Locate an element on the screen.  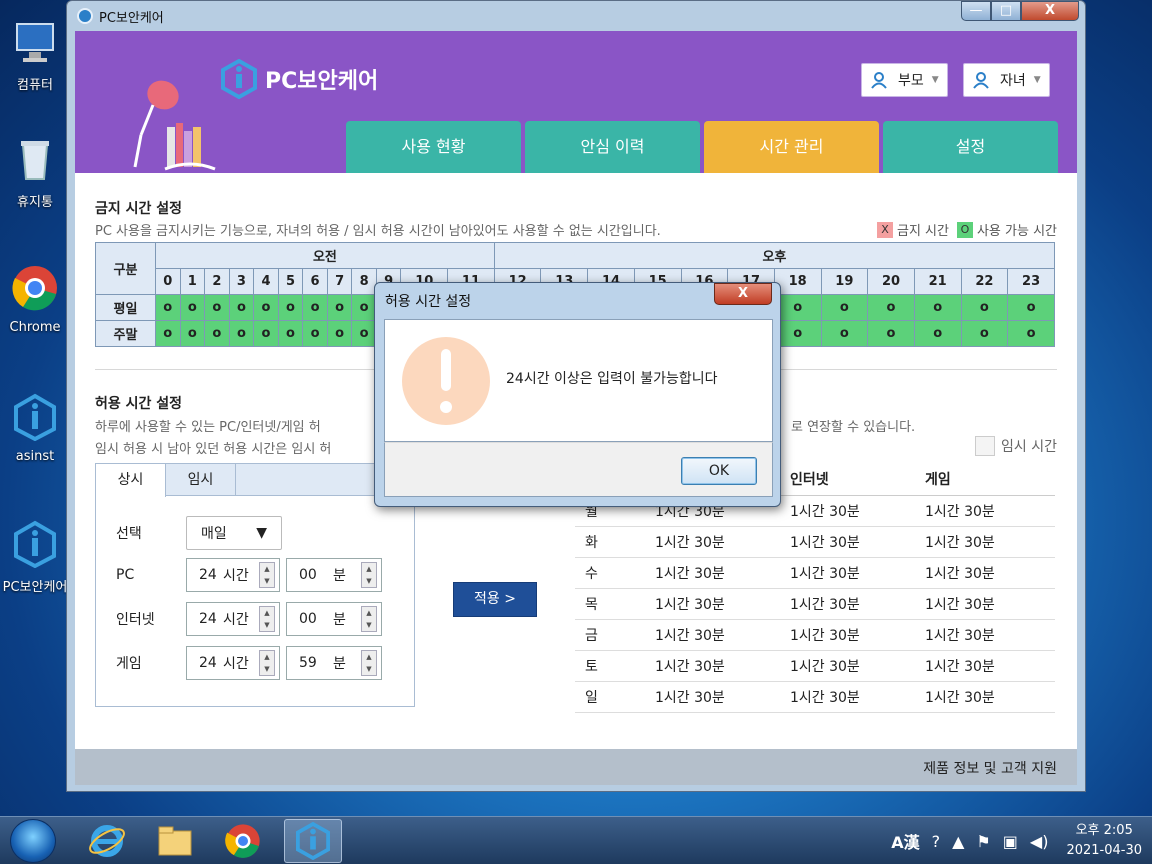
flag-icon: ⚑ is located at coordinates (983, 841).